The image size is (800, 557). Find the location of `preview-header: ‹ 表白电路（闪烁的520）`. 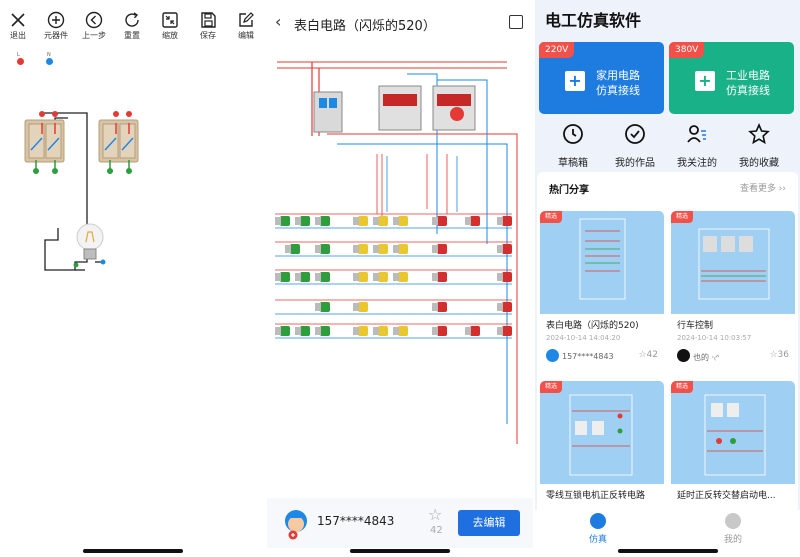

preview-header: ‹ 表白电路（闪烁的520） is located at coordinates (400, 22).